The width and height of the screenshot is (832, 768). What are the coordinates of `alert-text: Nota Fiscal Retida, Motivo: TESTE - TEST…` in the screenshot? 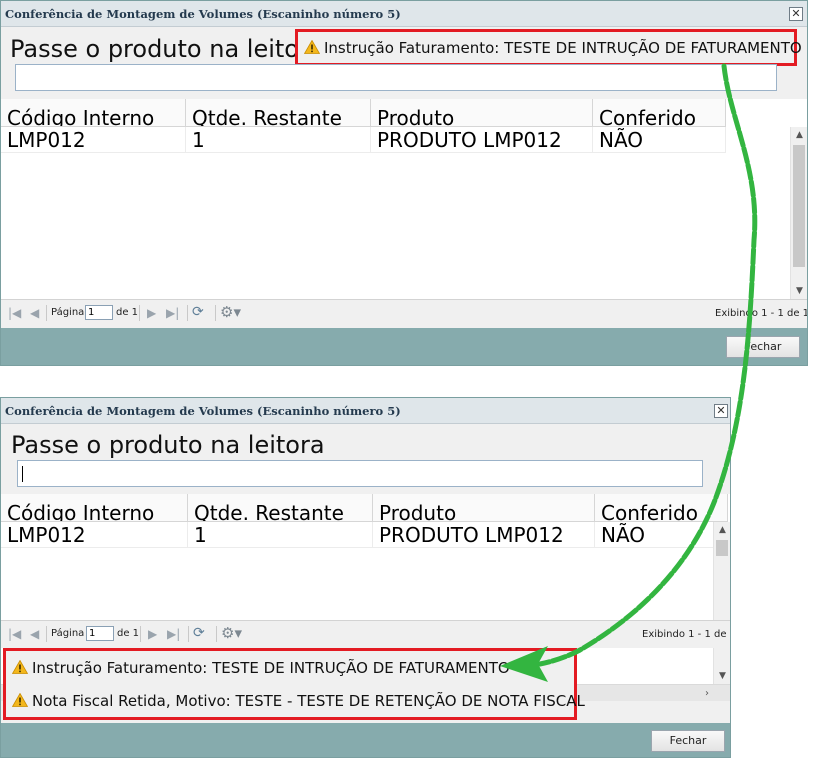 It's located at (308, 701).